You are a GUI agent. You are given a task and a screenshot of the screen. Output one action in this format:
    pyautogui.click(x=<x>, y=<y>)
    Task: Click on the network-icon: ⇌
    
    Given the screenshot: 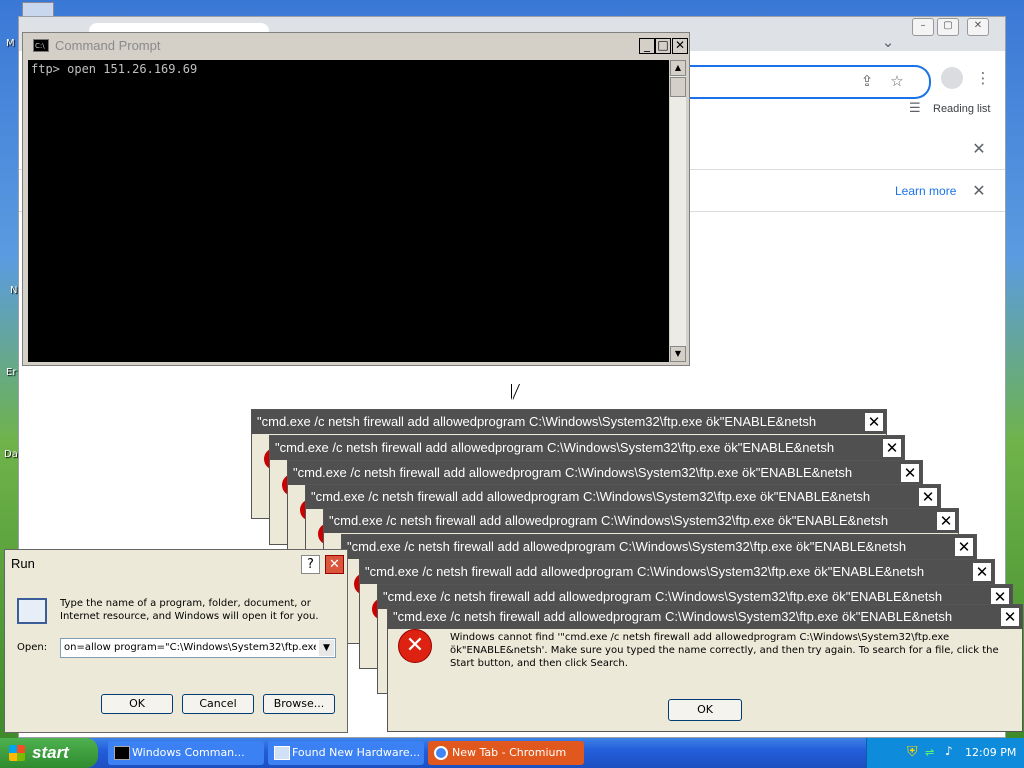 What is the action you would take?
    pyautogui.click(x=929, y=752)
    